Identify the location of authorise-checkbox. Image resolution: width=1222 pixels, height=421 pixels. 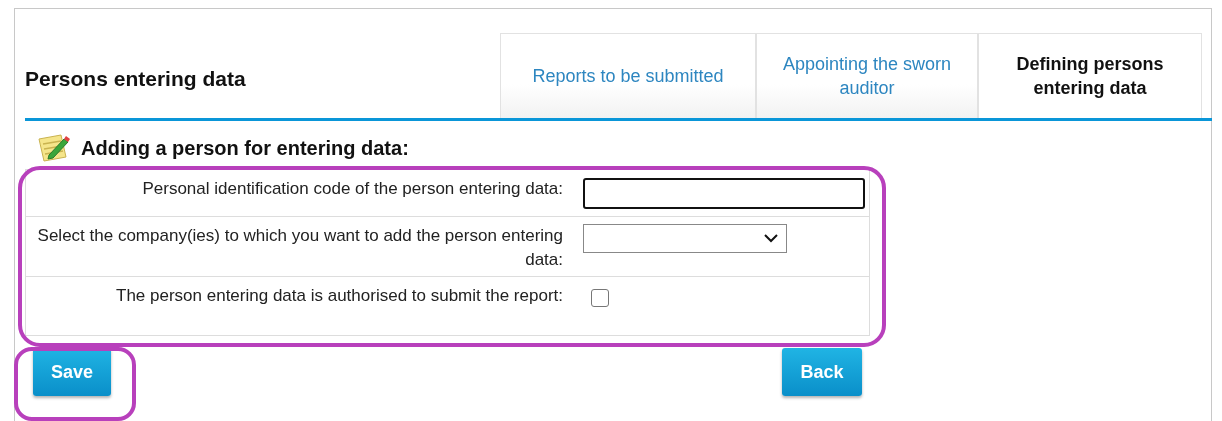
(600, 298).